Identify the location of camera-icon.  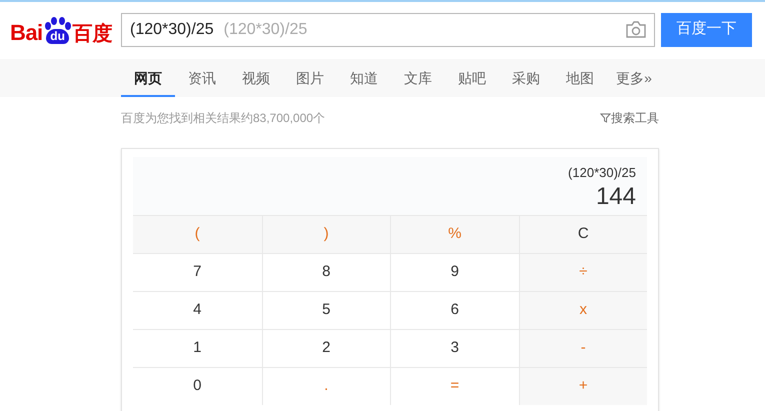
(636, 29).